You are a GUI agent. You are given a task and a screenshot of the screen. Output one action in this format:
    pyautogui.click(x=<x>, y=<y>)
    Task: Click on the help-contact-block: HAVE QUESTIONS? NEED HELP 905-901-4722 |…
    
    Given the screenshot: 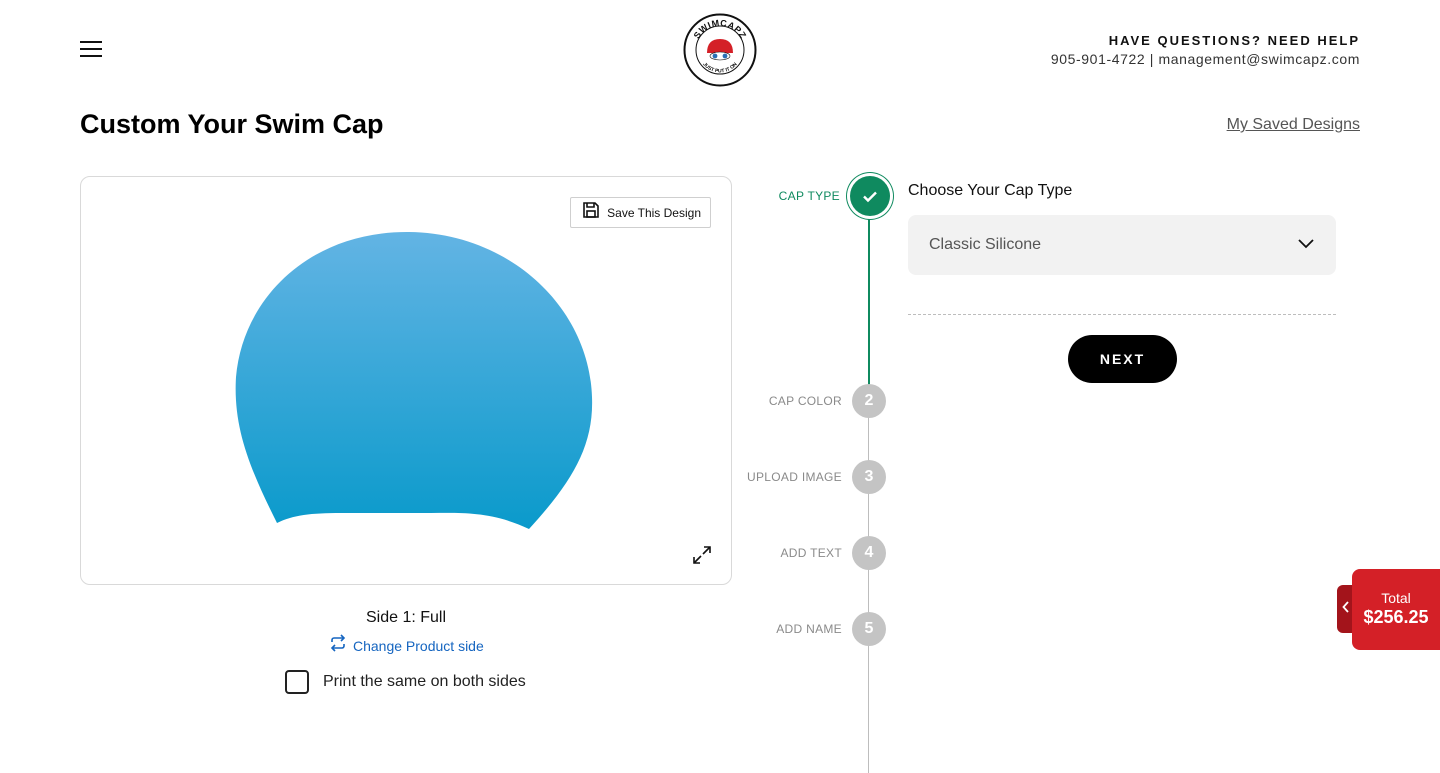 What is the action you would take?
    pyautogui.click(x=1205, y=50)
    